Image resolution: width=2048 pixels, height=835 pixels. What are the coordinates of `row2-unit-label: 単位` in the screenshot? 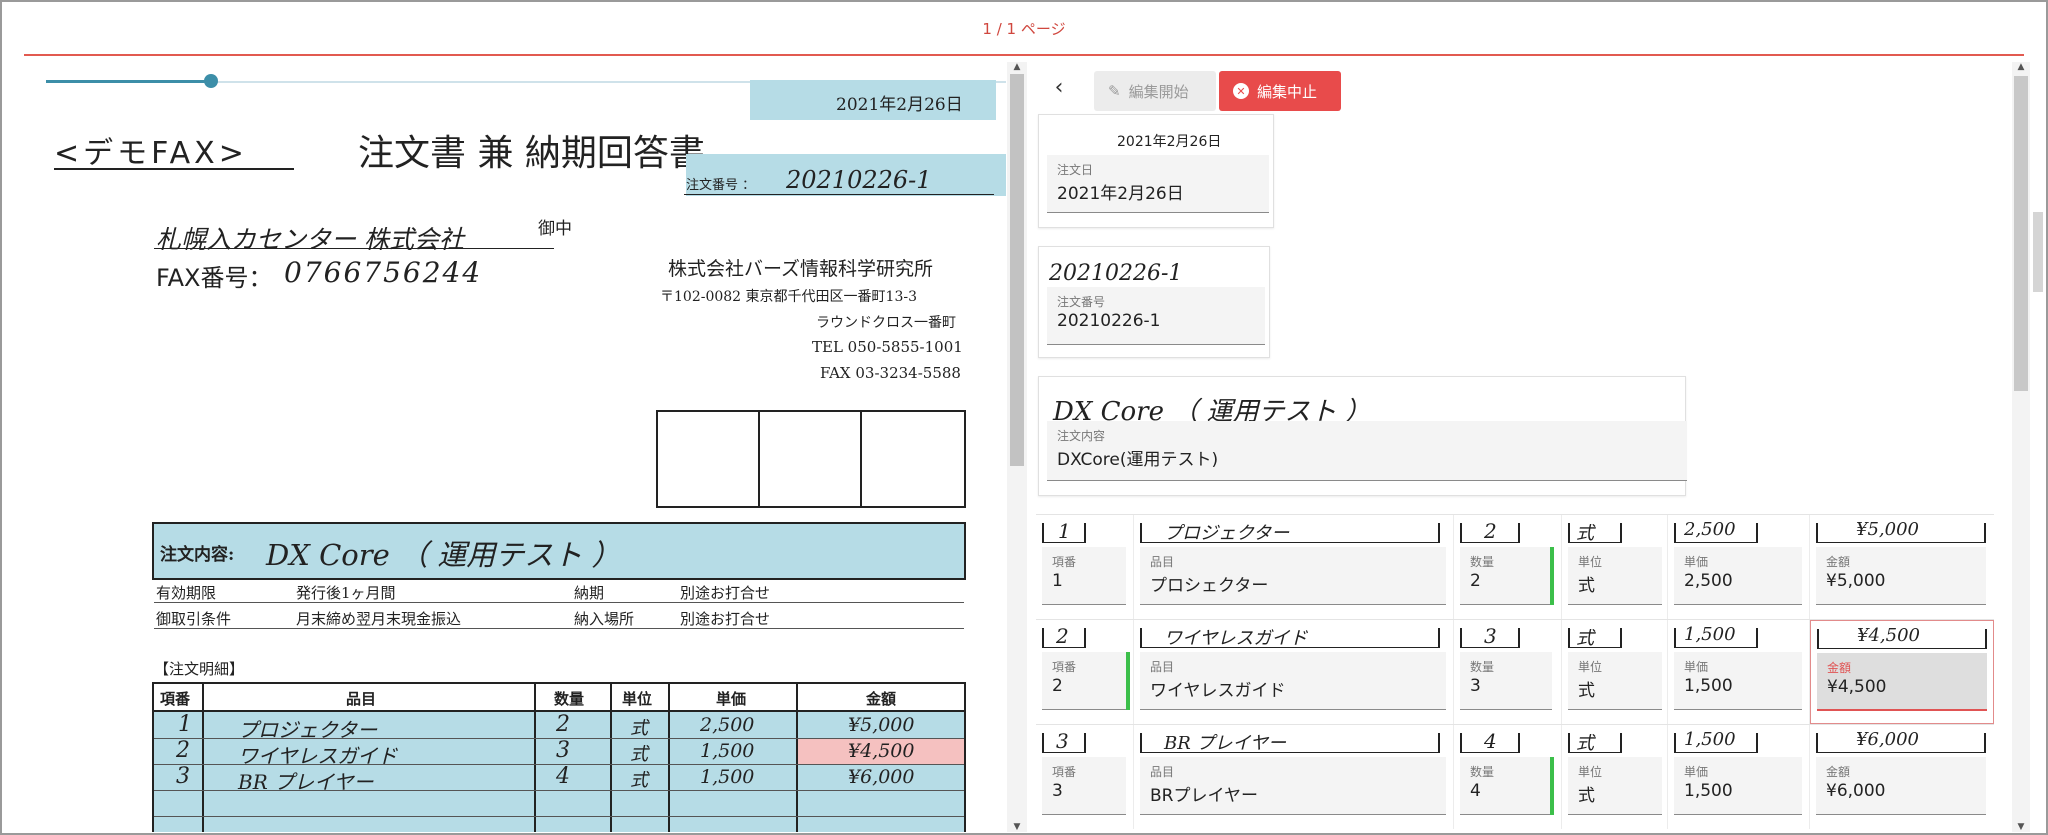 It's located at (1590, 667).